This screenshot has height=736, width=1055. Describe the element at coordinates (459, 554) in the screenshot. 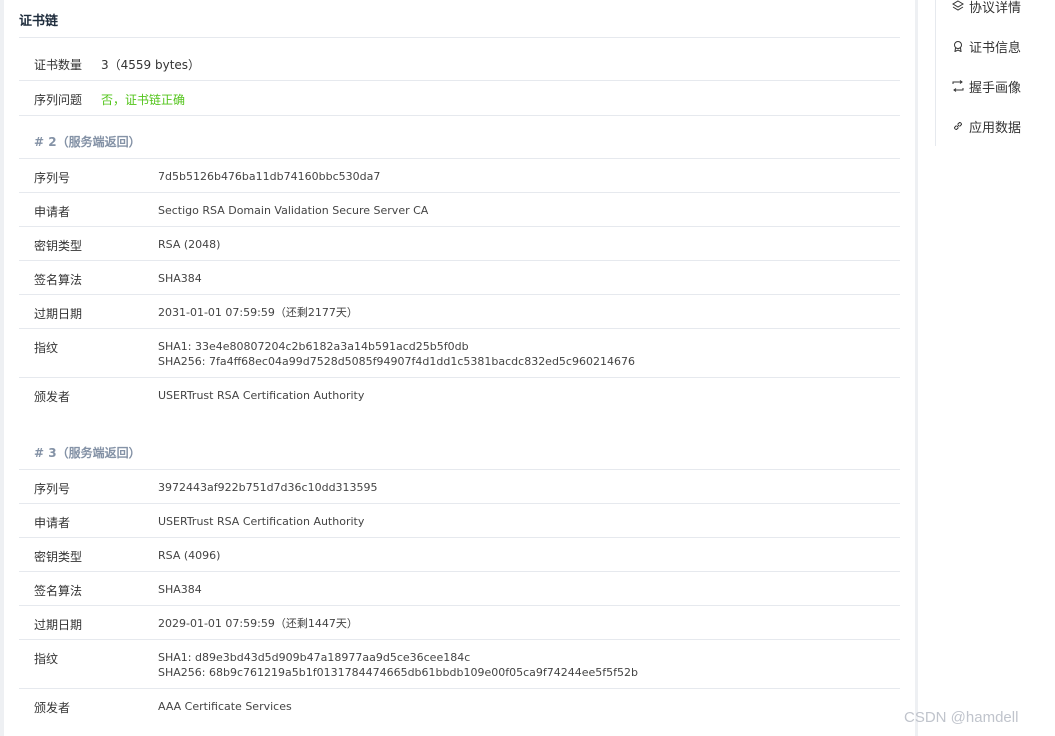

I see `cert-row: 密钥类型 RSA (4096)` at that location.